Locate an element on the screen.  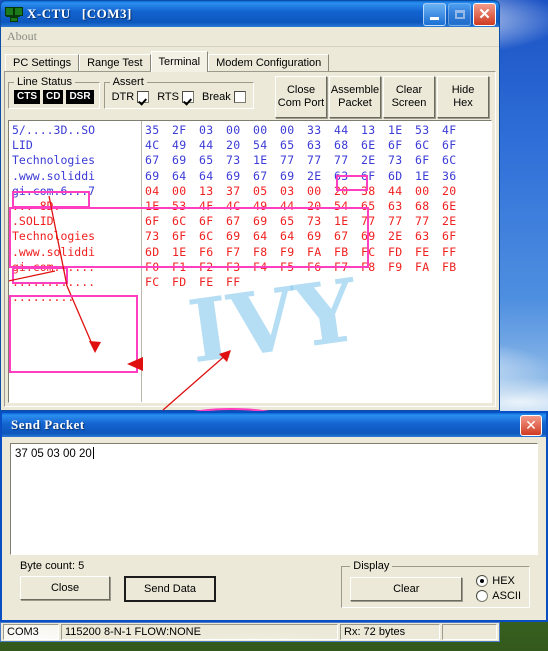
dialog-close-icon: ✕ is located at coordinates (531, 425).